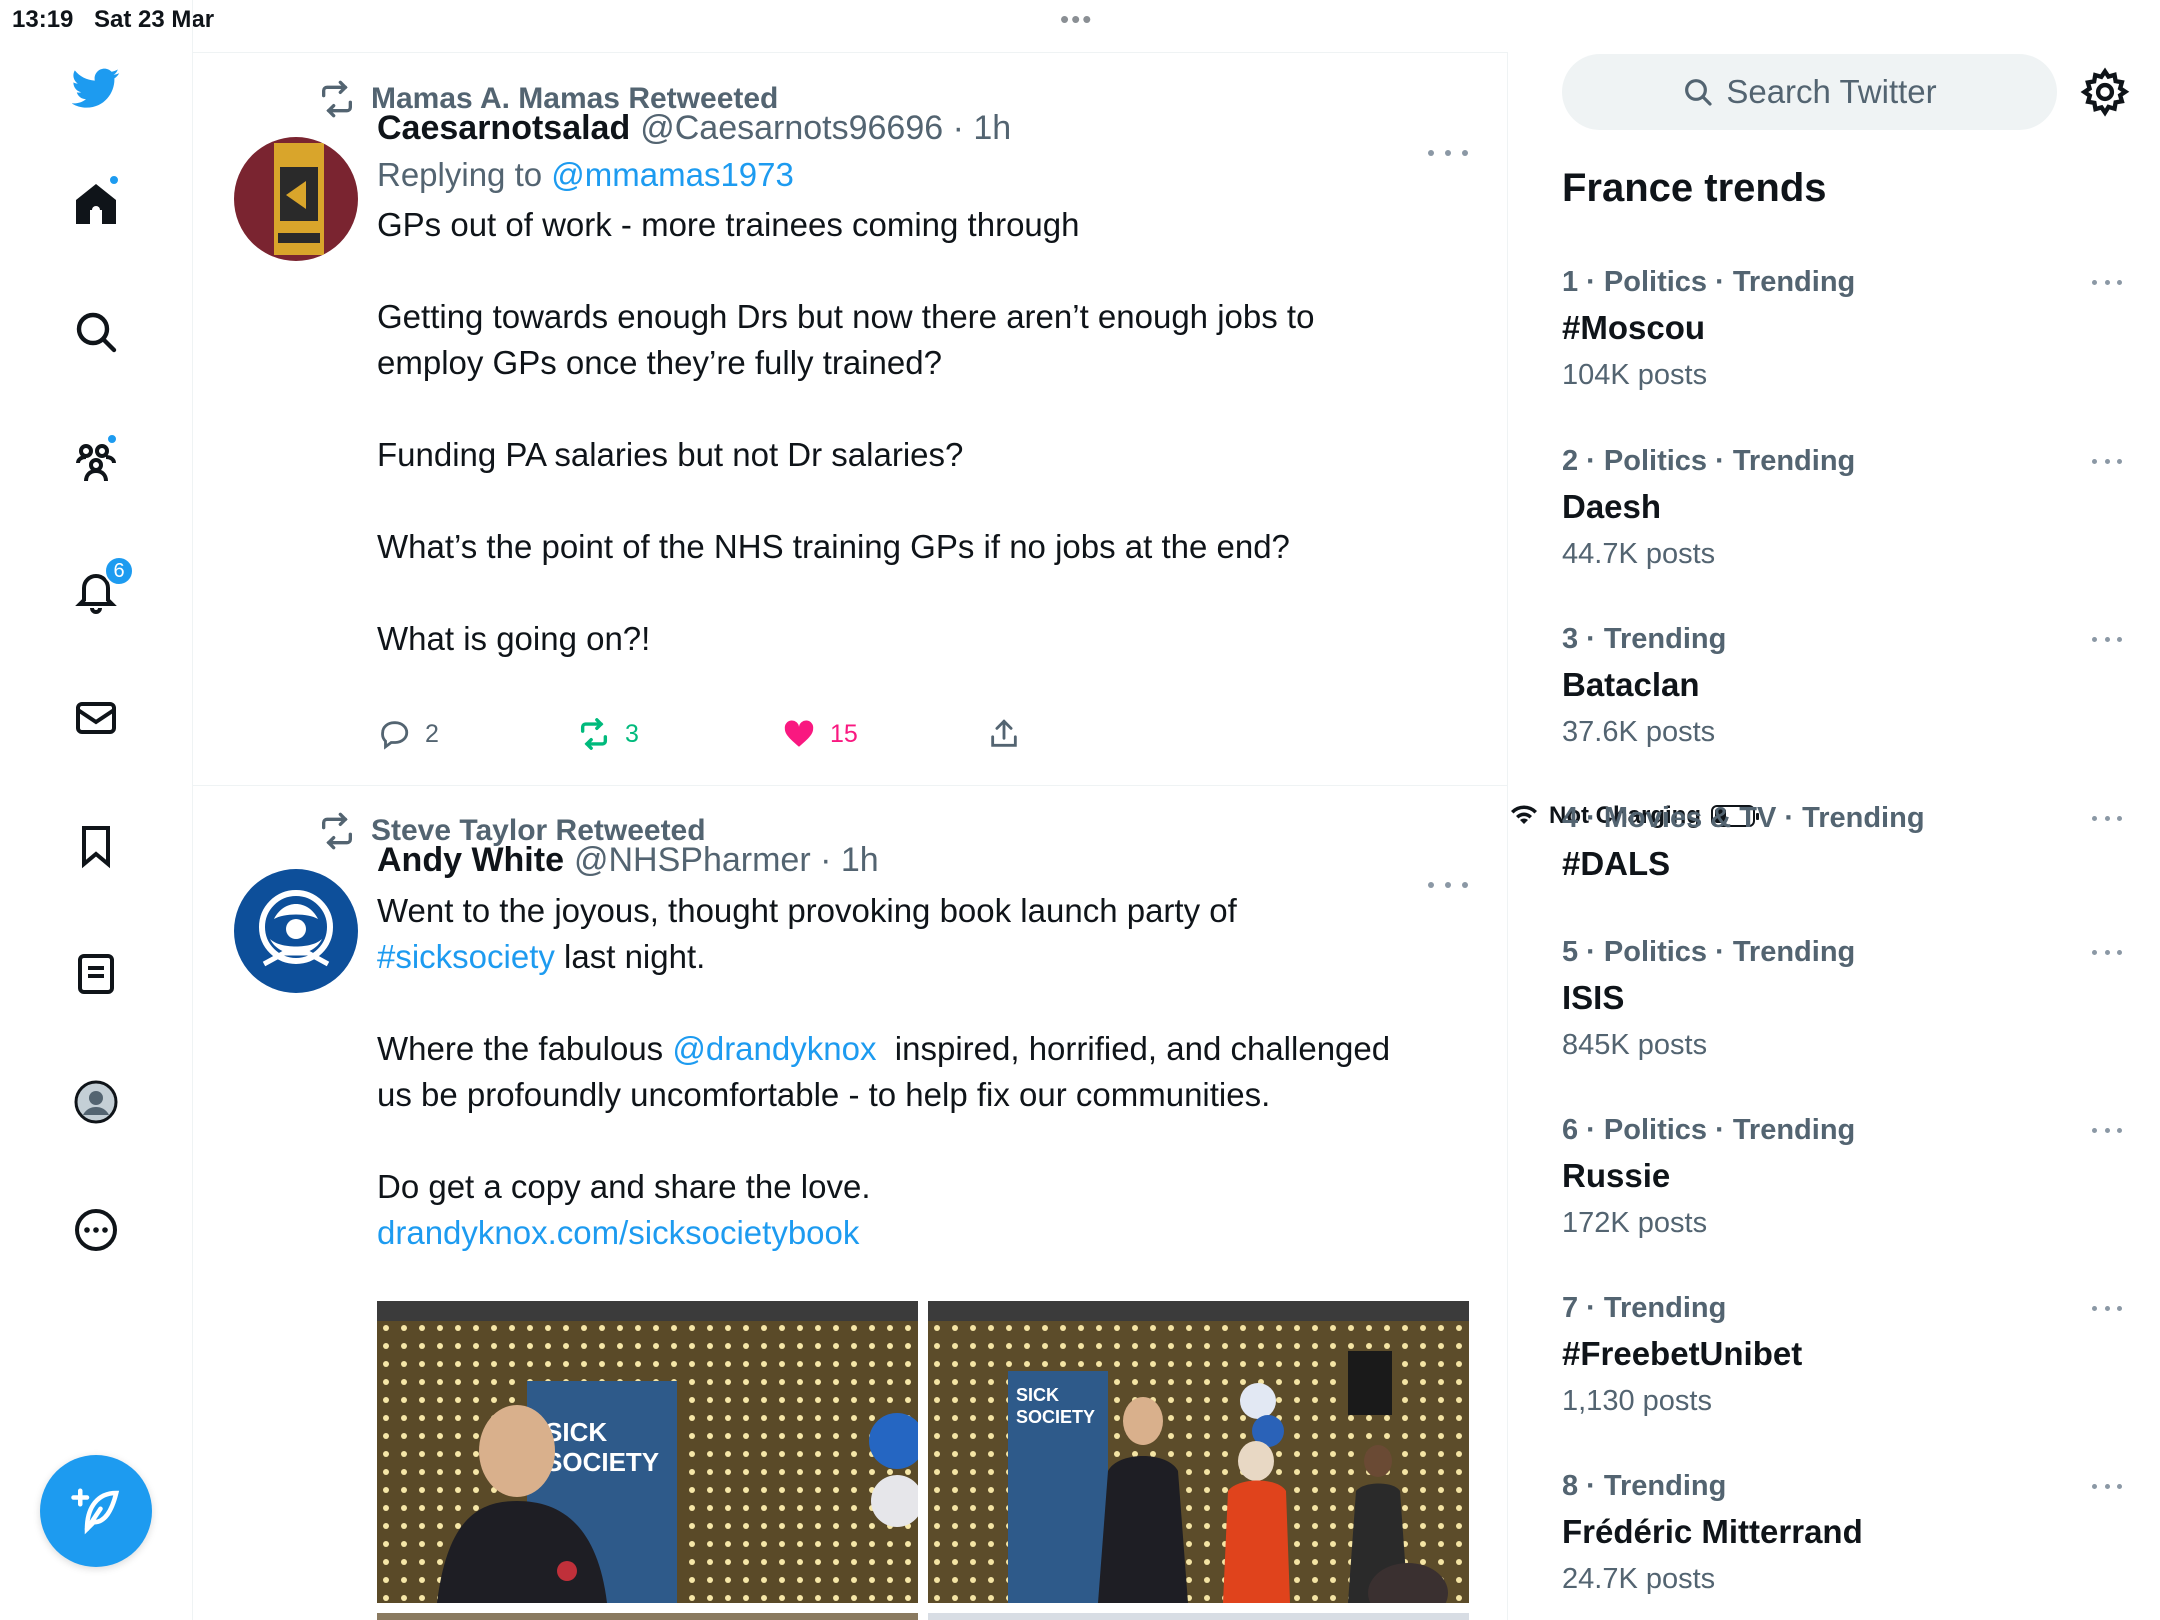 Image resolution: width=2160 pixels, height=1620 pixels. What do you see at coordinates (799, 733) in the screenshot?
I see `heart-icon` at bounding box center [799, 733].